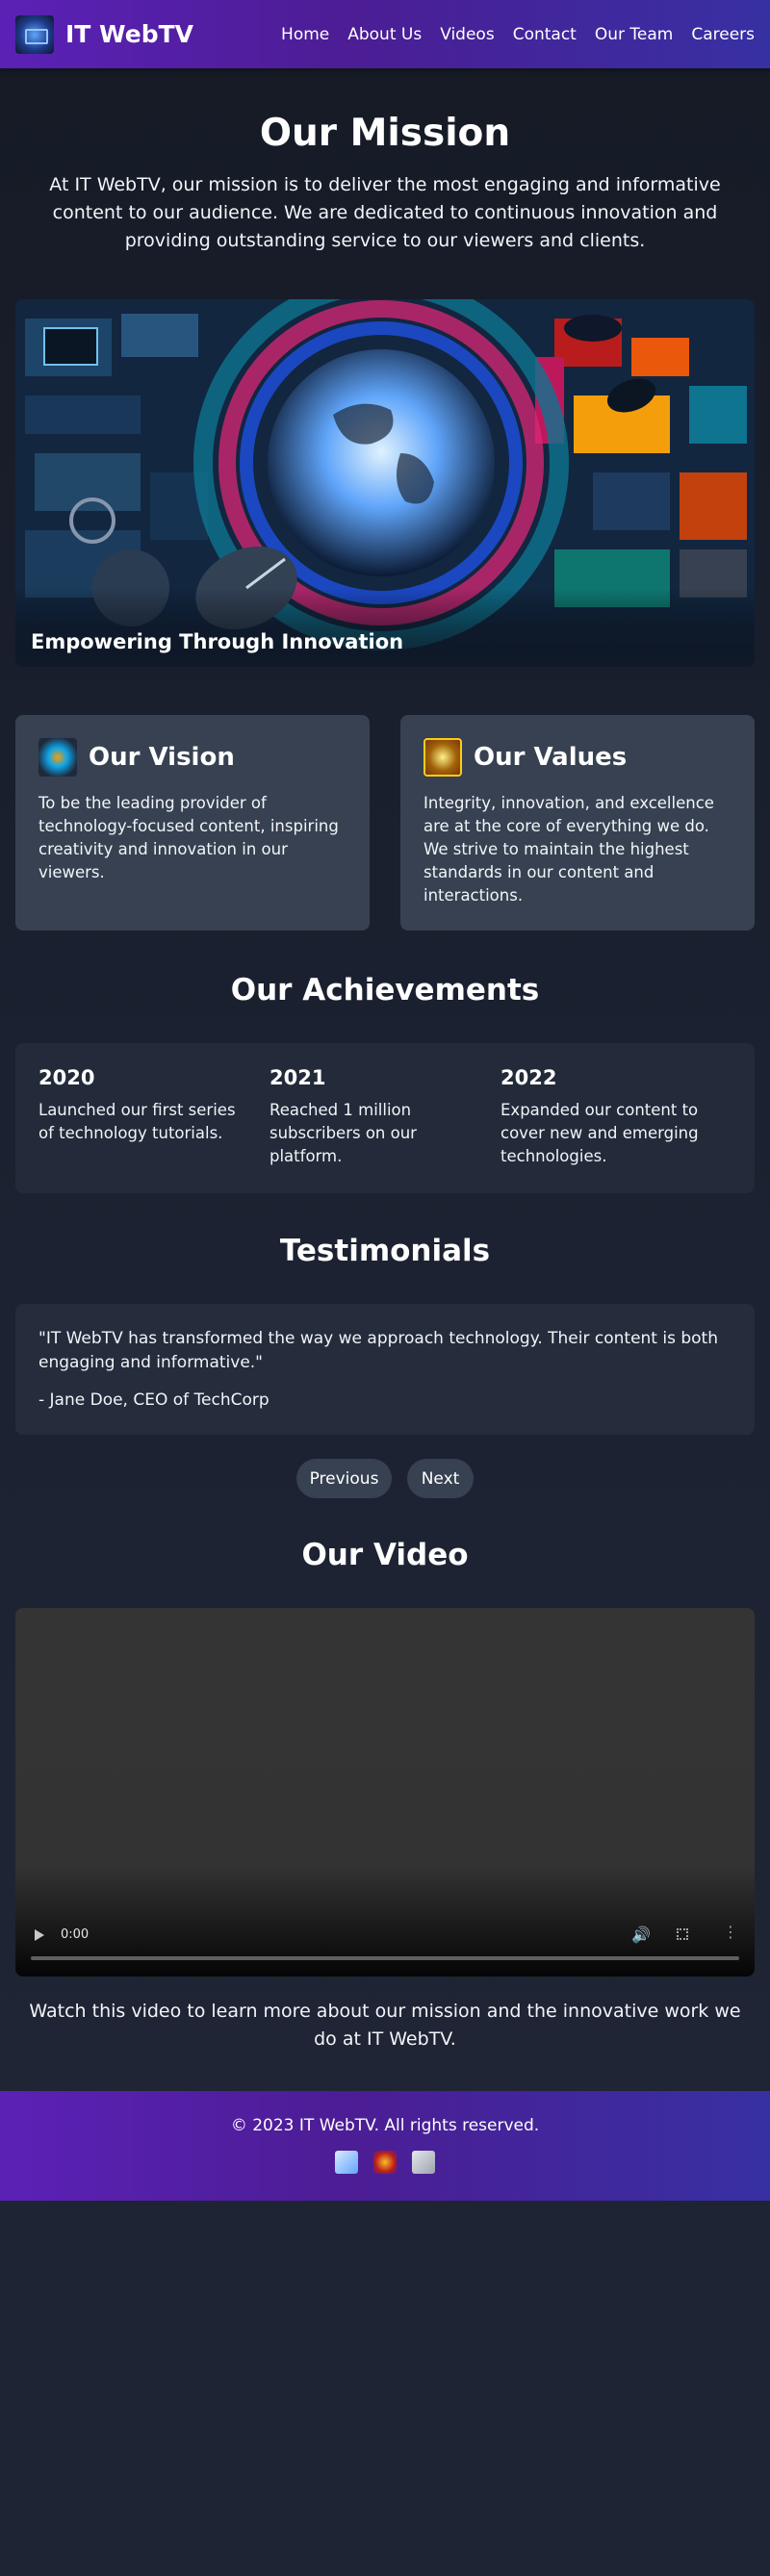  Describe the element at coordinates (385, 1792) in the screenshot. I see `video-player: 0:00 🔊 ⋮` at that location.